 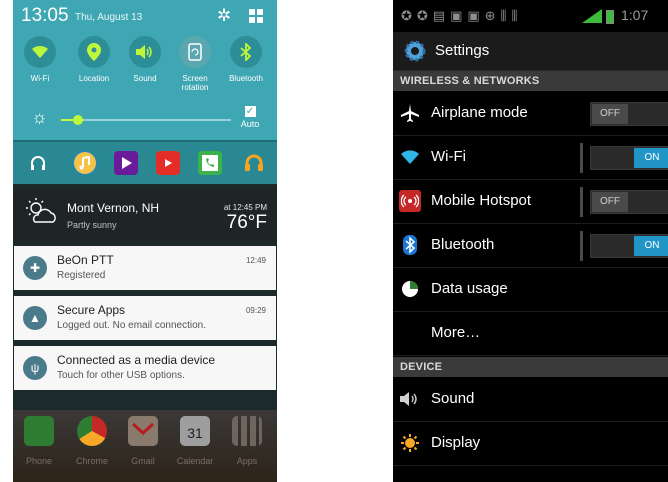 What do you see at coordinates (92, 431) in the screenshot?
I see `chrome-icon` at bounding box center [92, 431].